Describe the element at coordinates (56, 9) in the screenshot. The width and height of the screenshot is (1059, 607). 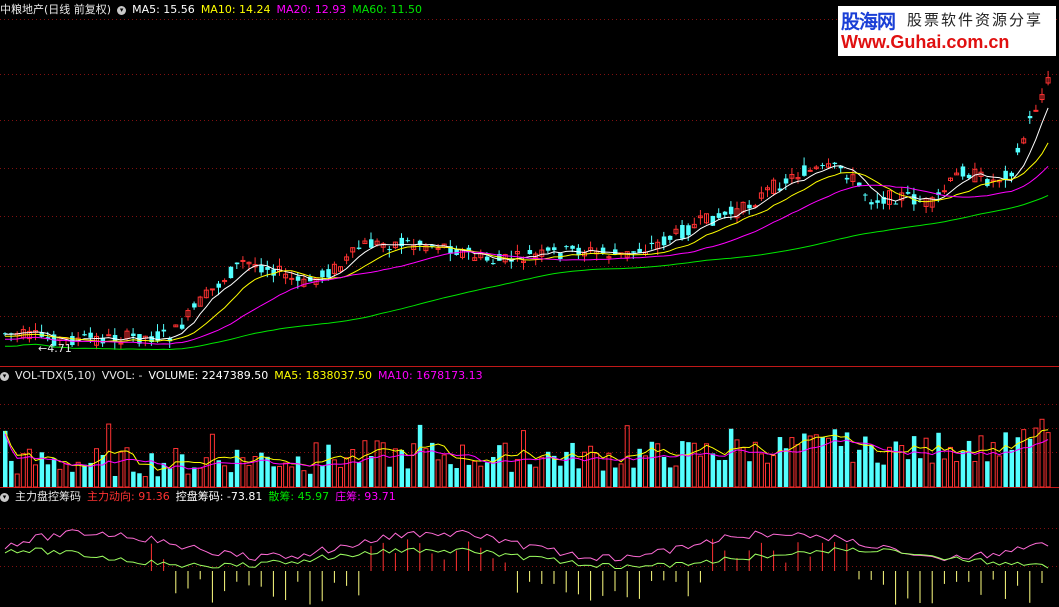
I see `stock-title: 中粮地产(日线 前复权)` at that location.